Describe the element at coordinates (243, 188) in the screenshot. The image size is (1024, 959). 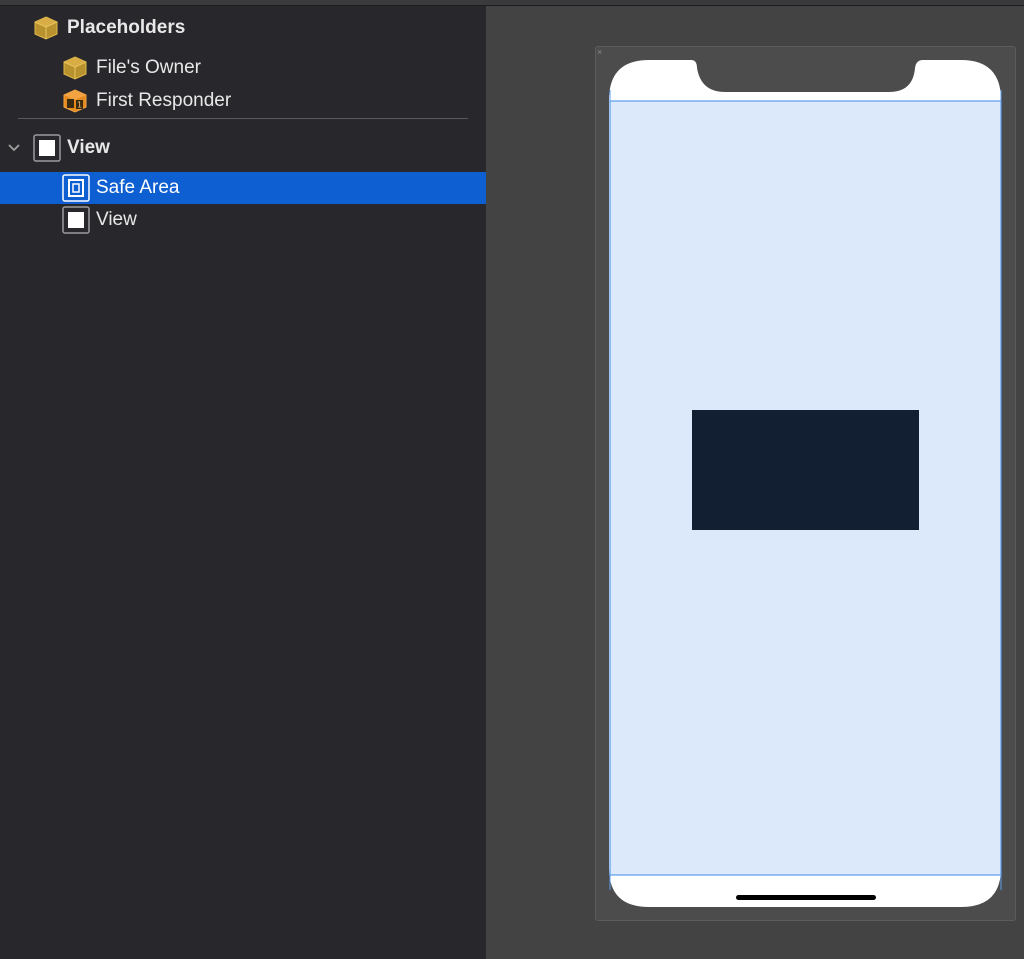
I see `outline-item-safe-area: Safe Area` at that location.